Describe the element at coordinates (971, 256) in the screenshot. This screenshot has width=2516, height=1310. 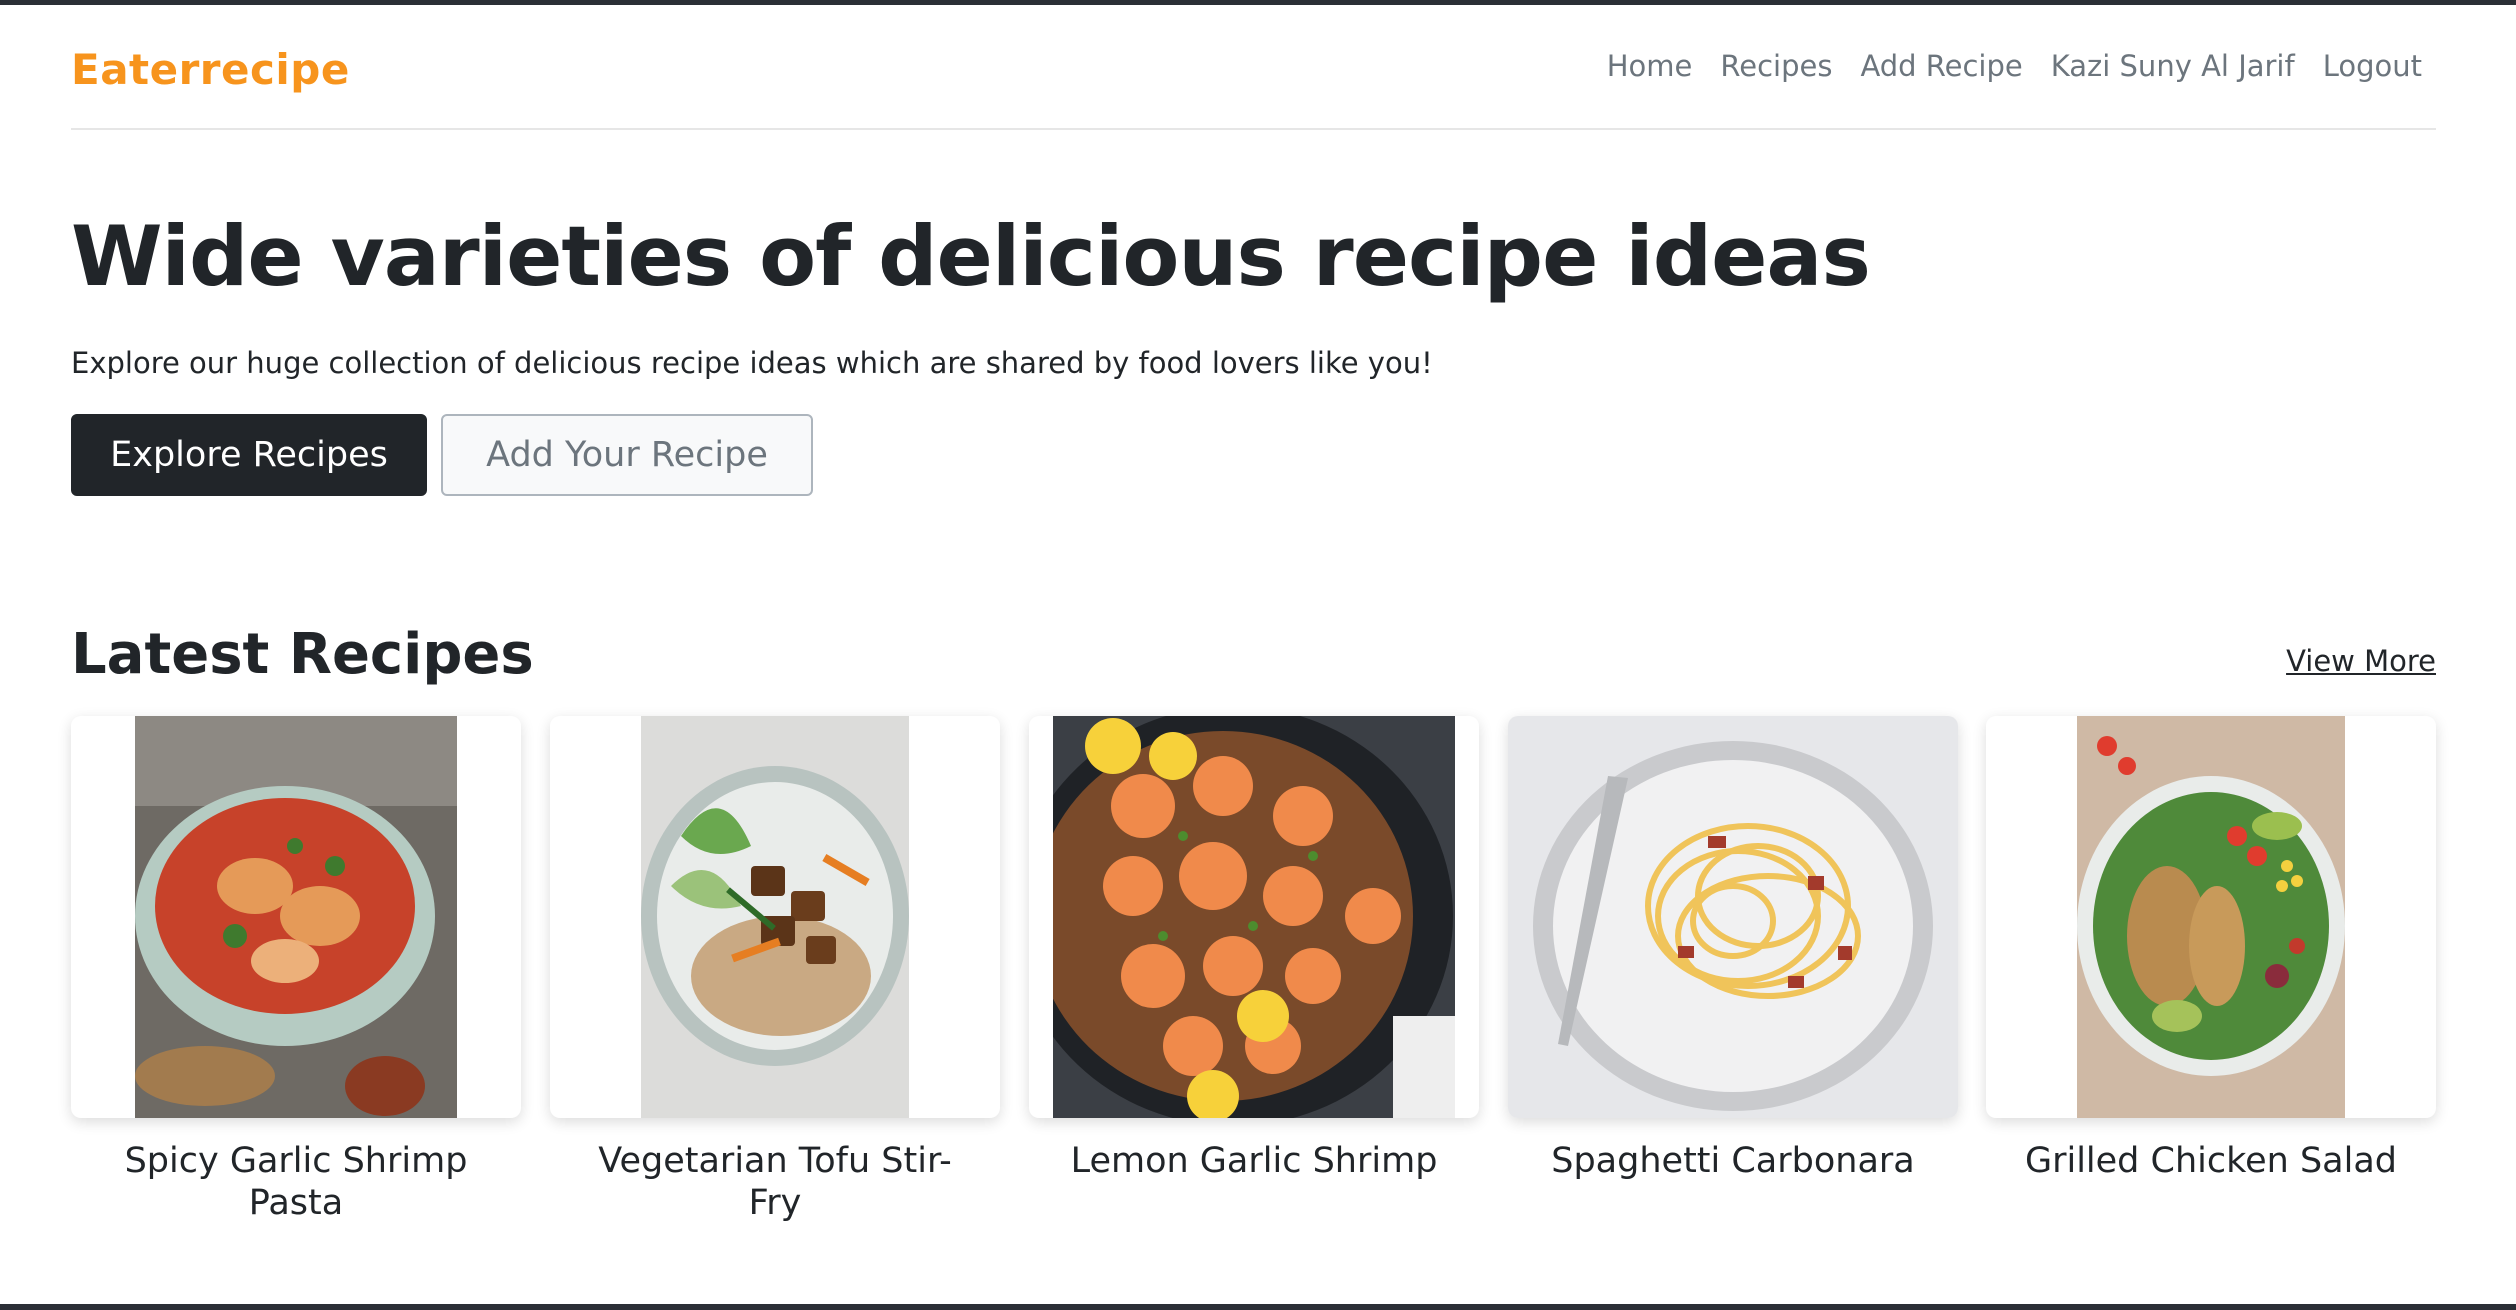
I see `hero-title: Wide varieties of delicious recipe ideas` at that location.